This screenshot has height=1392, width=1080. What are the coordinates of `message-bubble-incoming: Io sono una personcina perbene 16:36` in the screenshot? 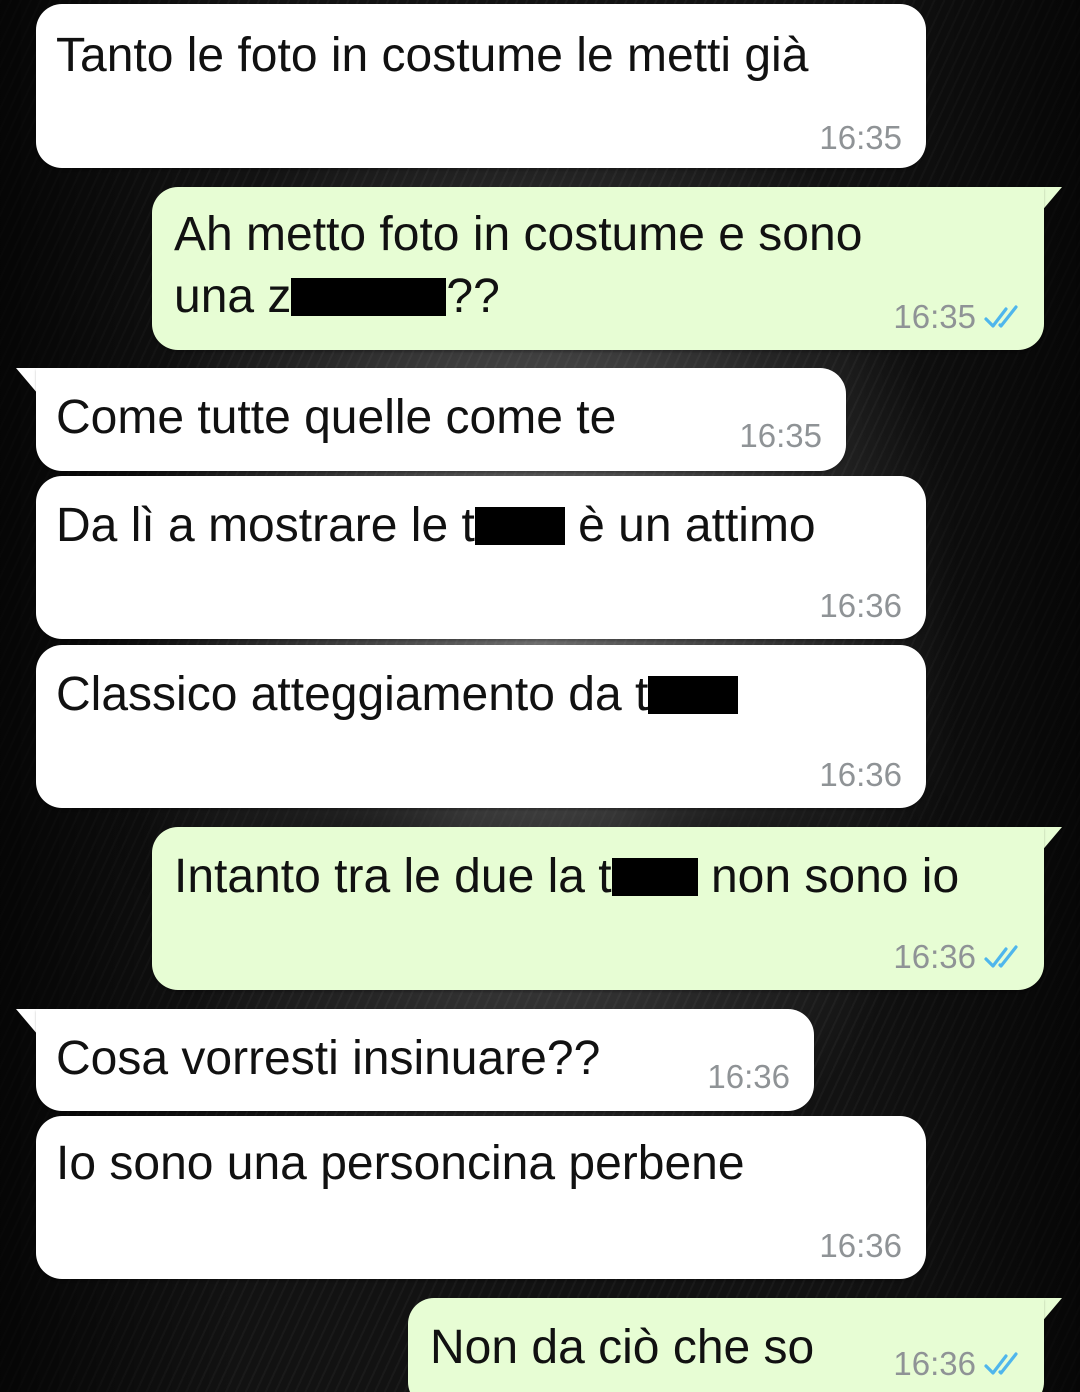 It's located at (481, 1197).